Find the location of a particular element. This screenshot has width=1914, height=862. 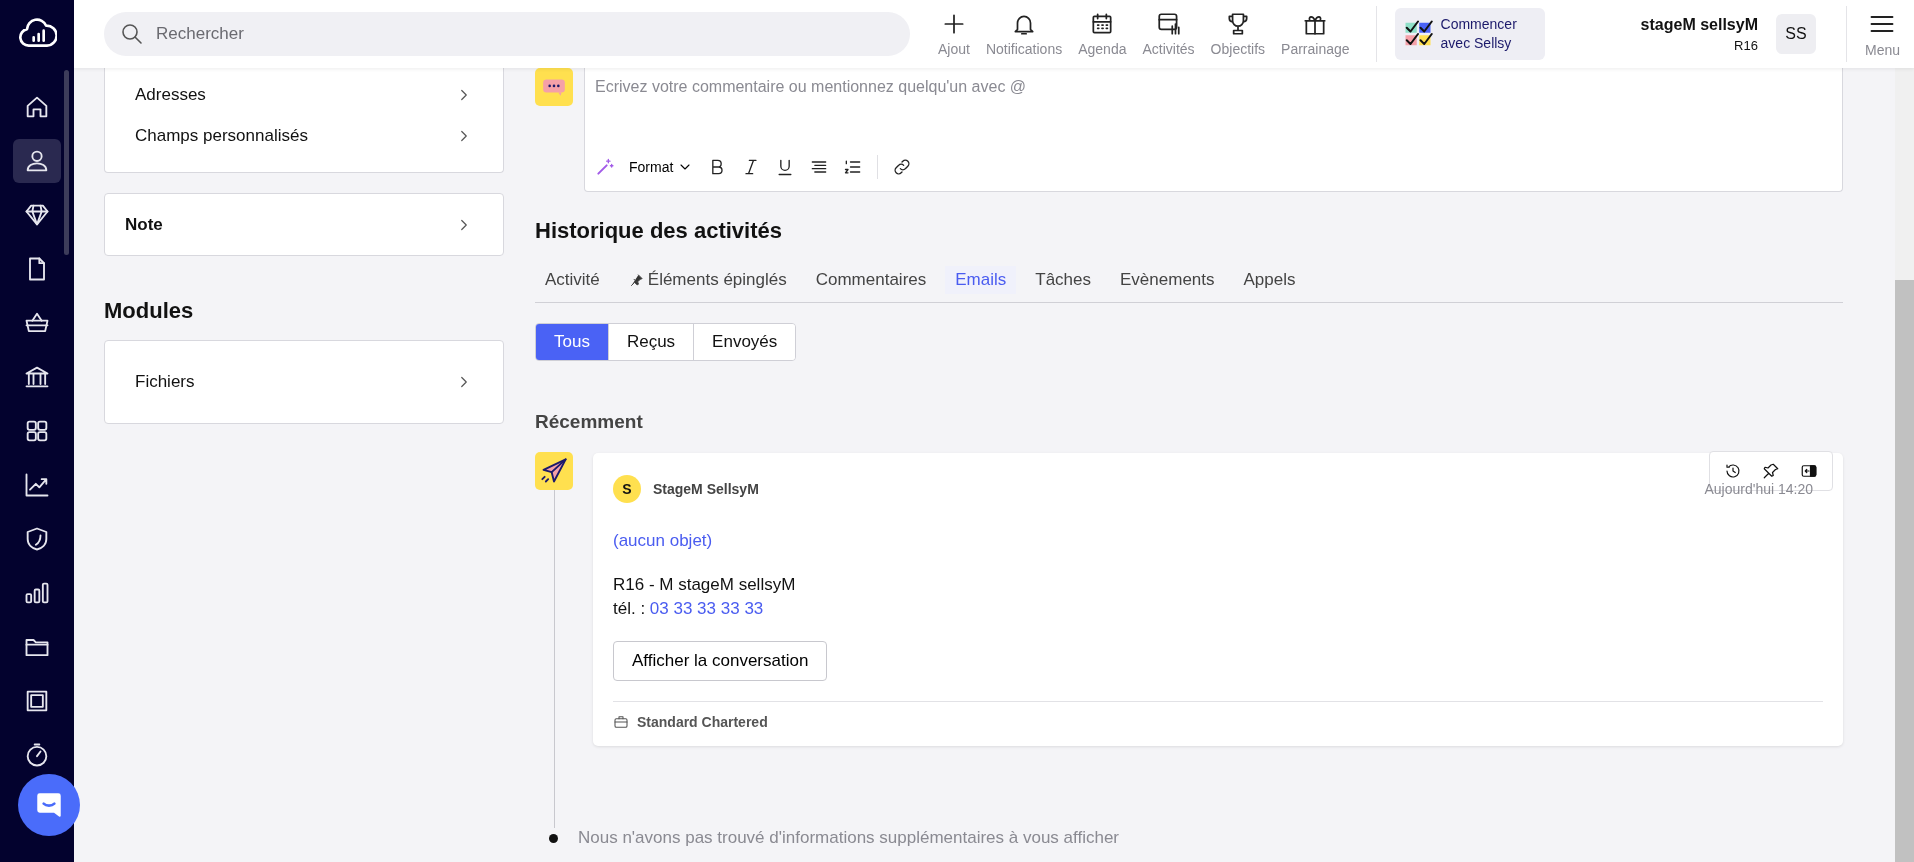

section-title: Historique des activités is located at coordinates (659, 231).